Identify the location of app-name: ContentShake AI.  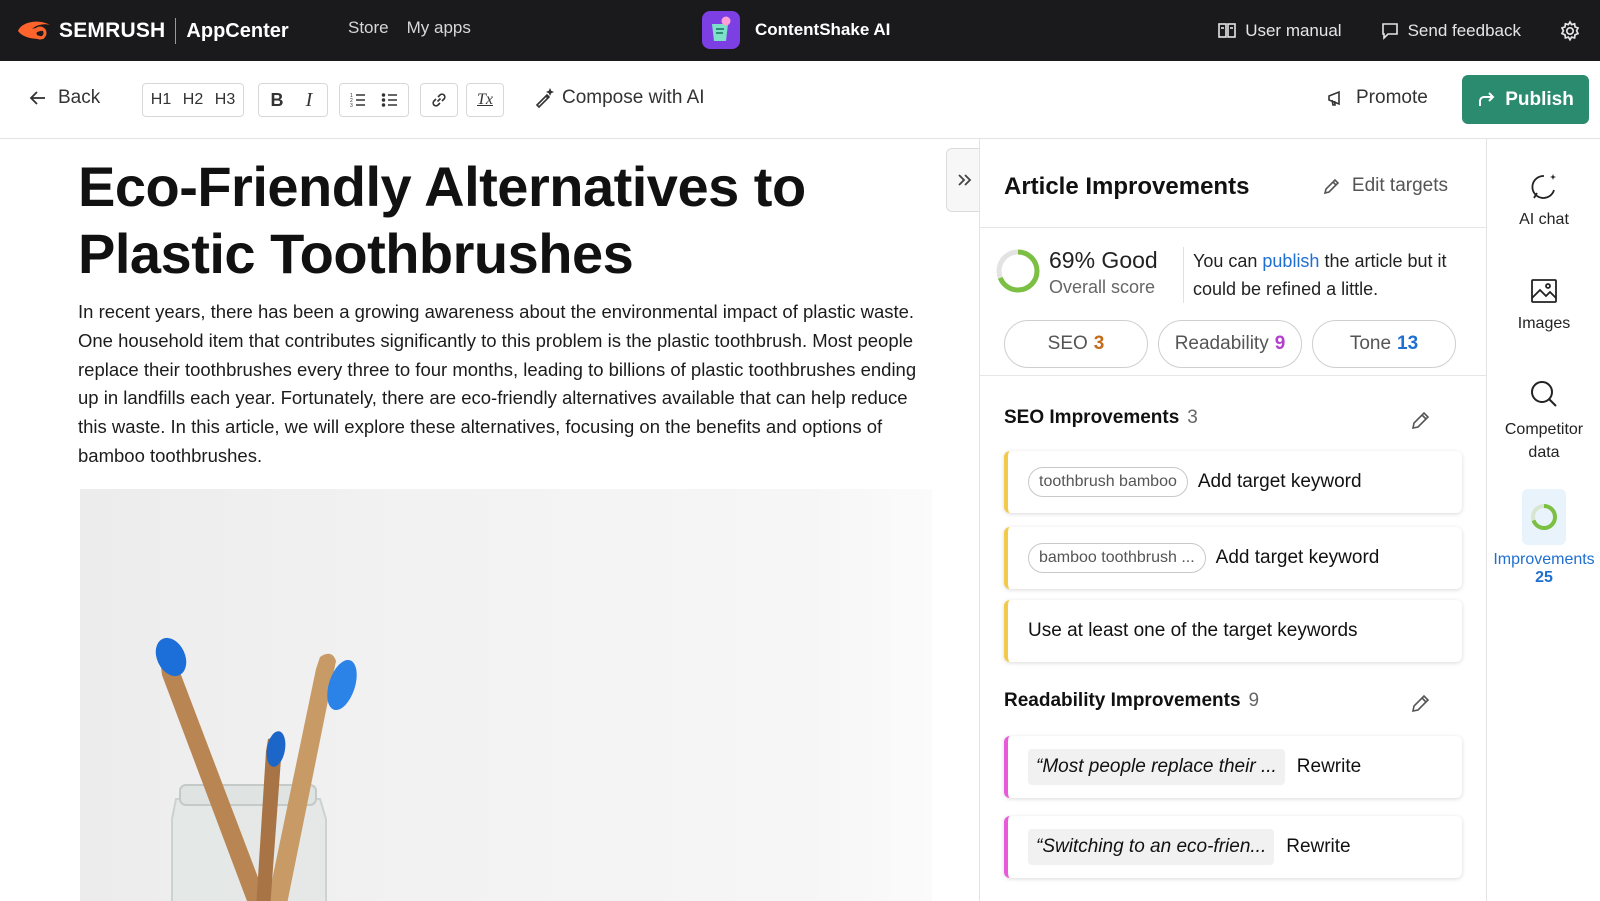
(823, 29).